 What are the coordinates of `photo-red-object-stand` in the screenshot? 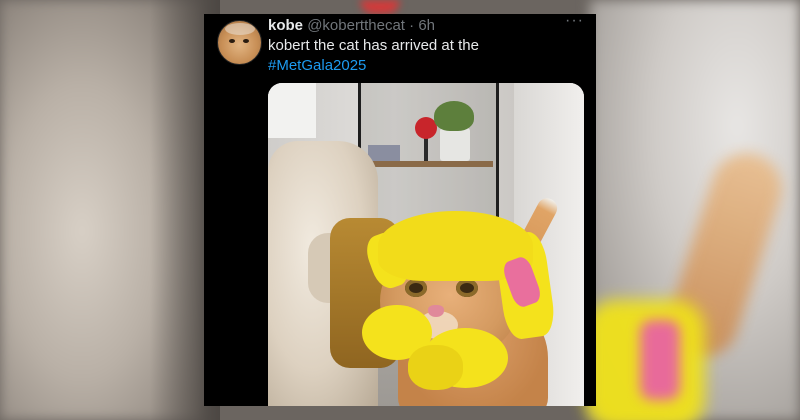 It's located at (426, 149).